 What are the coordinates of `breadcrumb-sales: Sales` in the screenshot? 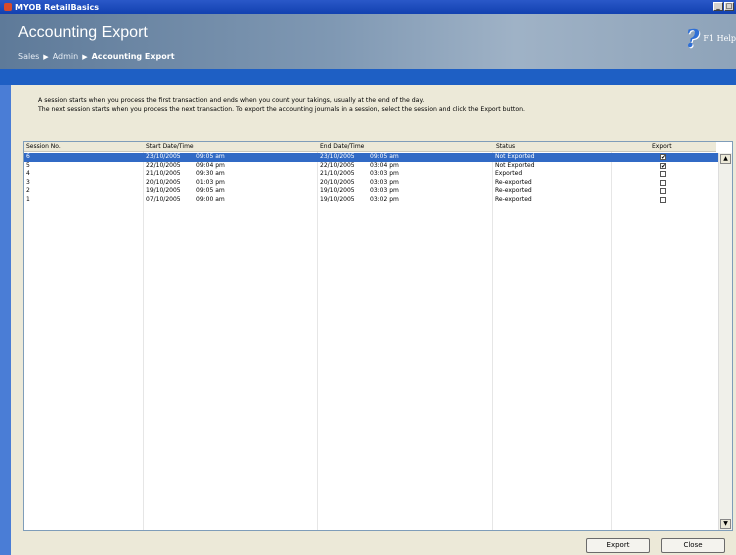 It's located at (28, 56).